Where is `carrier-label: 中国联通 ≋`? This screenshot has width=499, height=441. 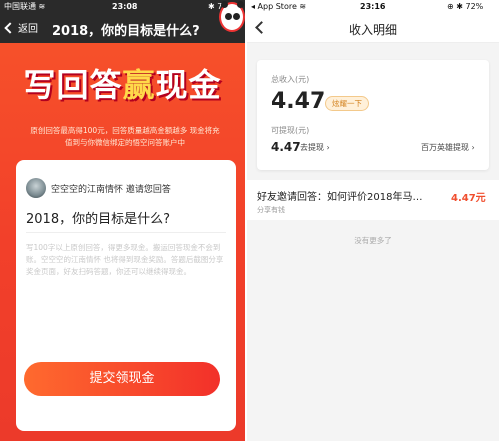
carrier-label: 中国联通 ≋ is located at coordinates (25, 6).